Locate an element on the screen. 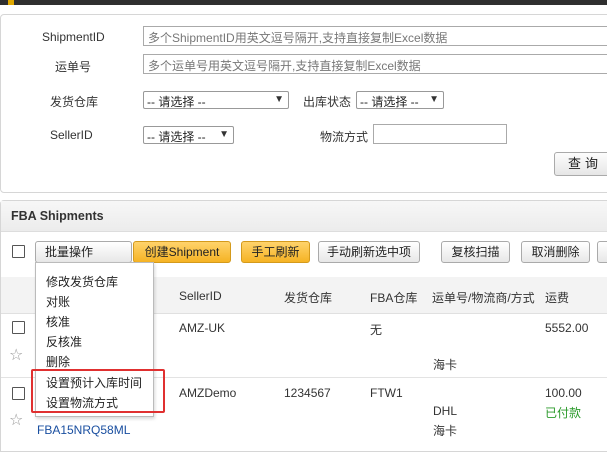 This screenshot has height=452, width=607. menu-item-reconcile: 对账 is located at coordinates (58, 301).